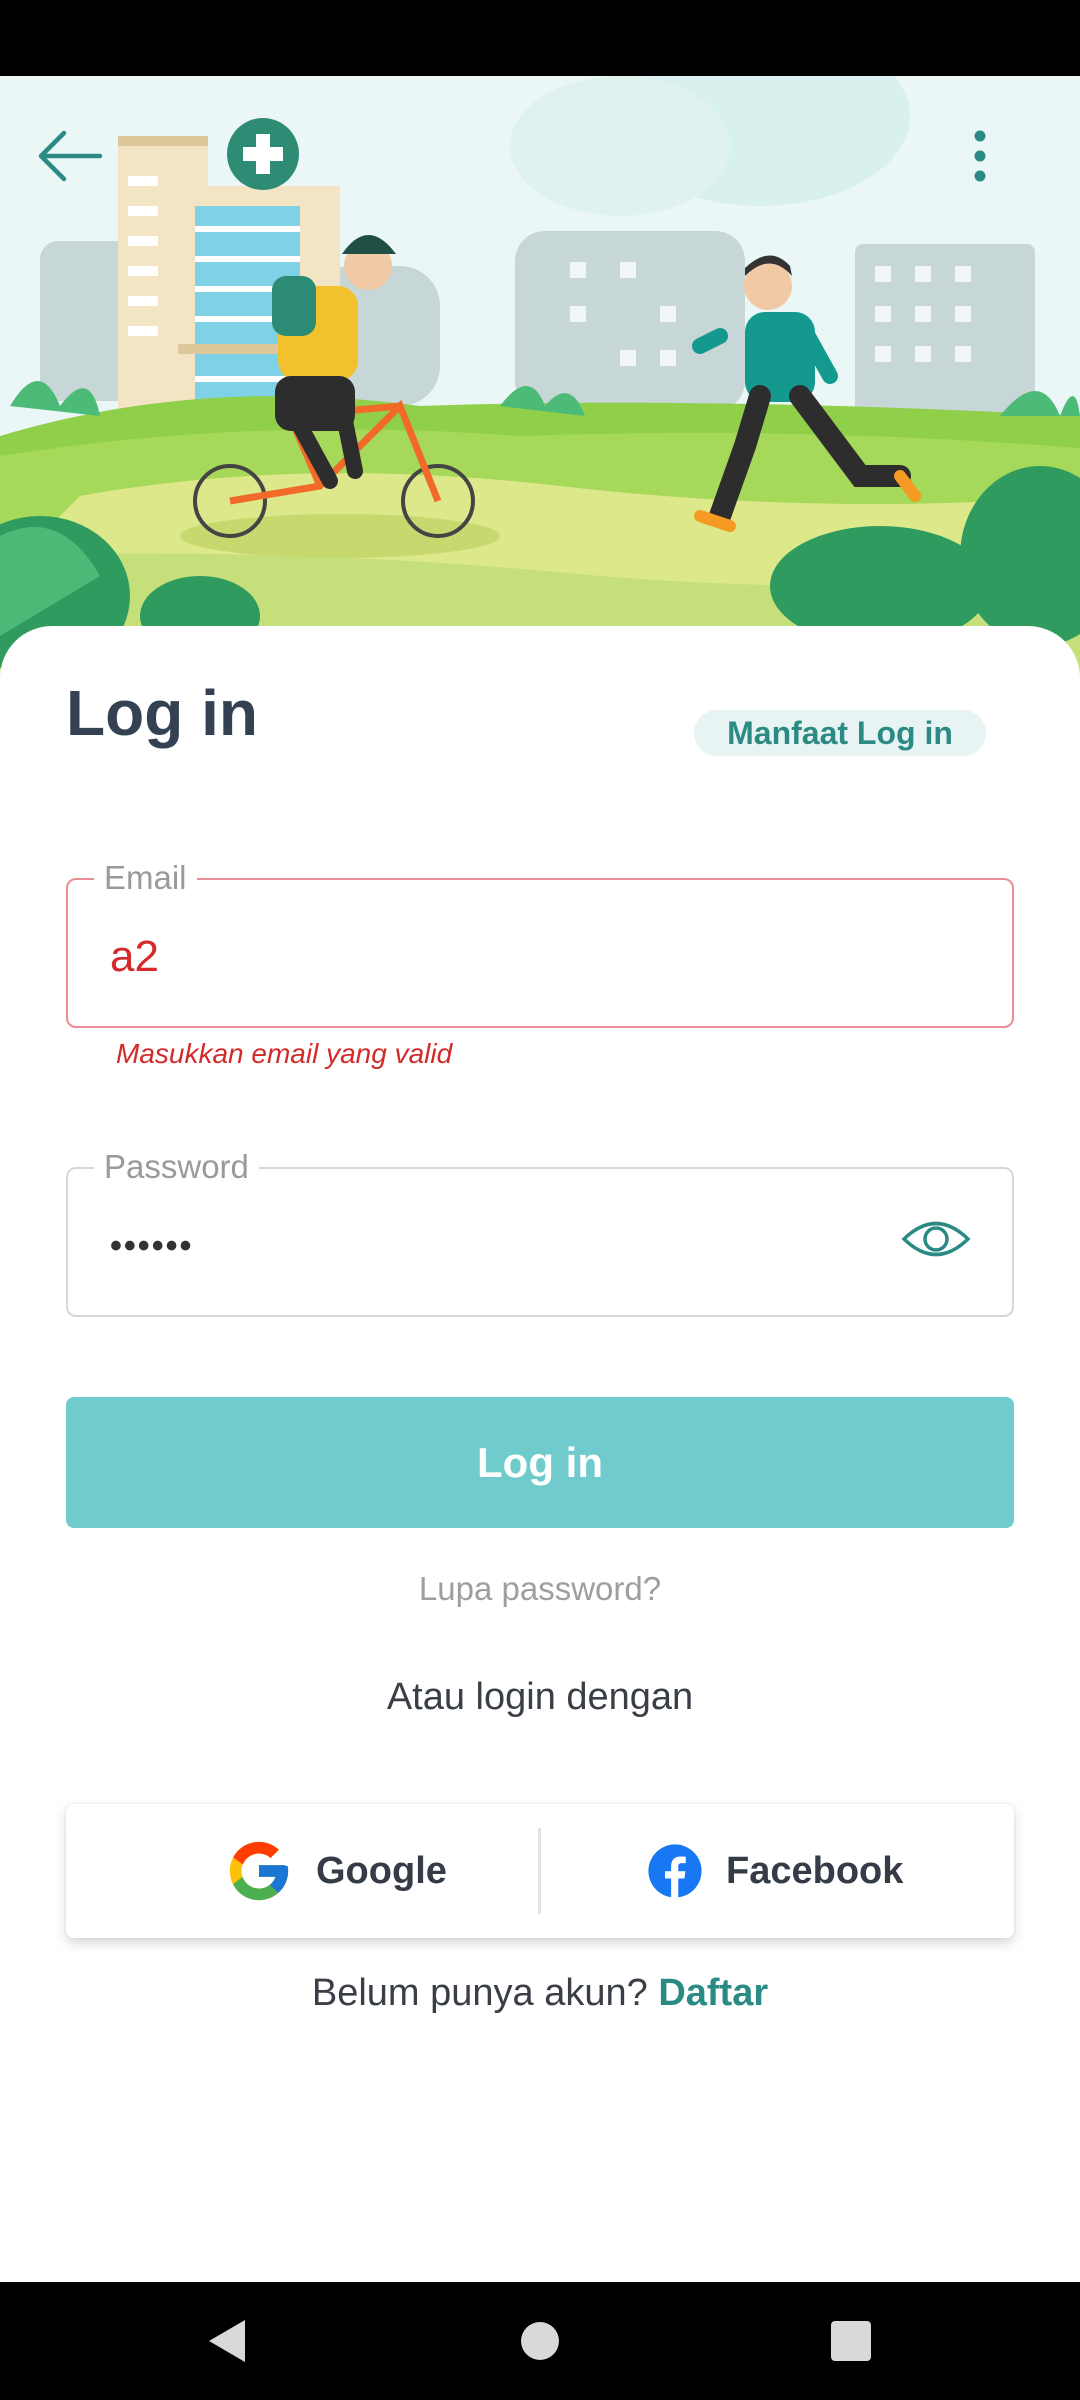  I want to click on social-divider, so click(539, 1871).